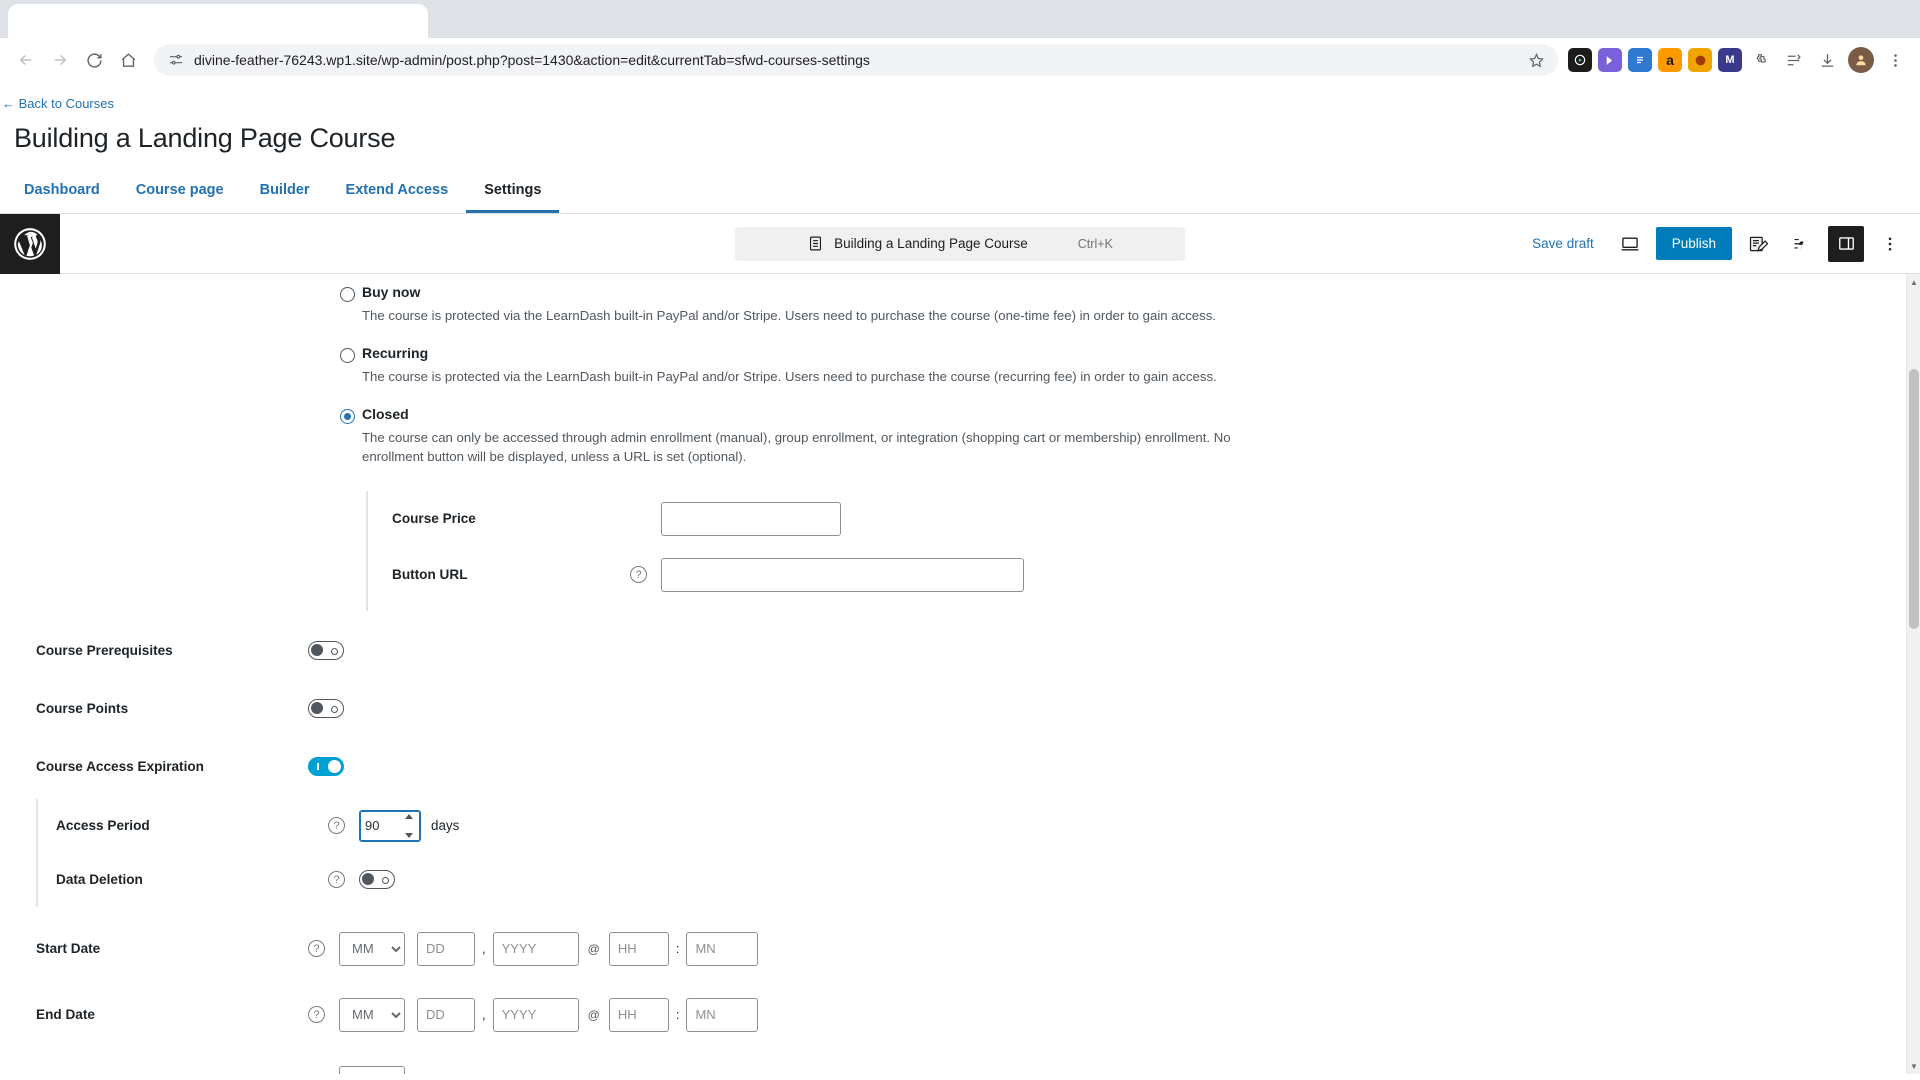 Image resolution: width=1920 pixels, height=1080 pixels. Describe the element at coordinates (446, 948) in the screenshot. I see `start-date-day-input` at that location.